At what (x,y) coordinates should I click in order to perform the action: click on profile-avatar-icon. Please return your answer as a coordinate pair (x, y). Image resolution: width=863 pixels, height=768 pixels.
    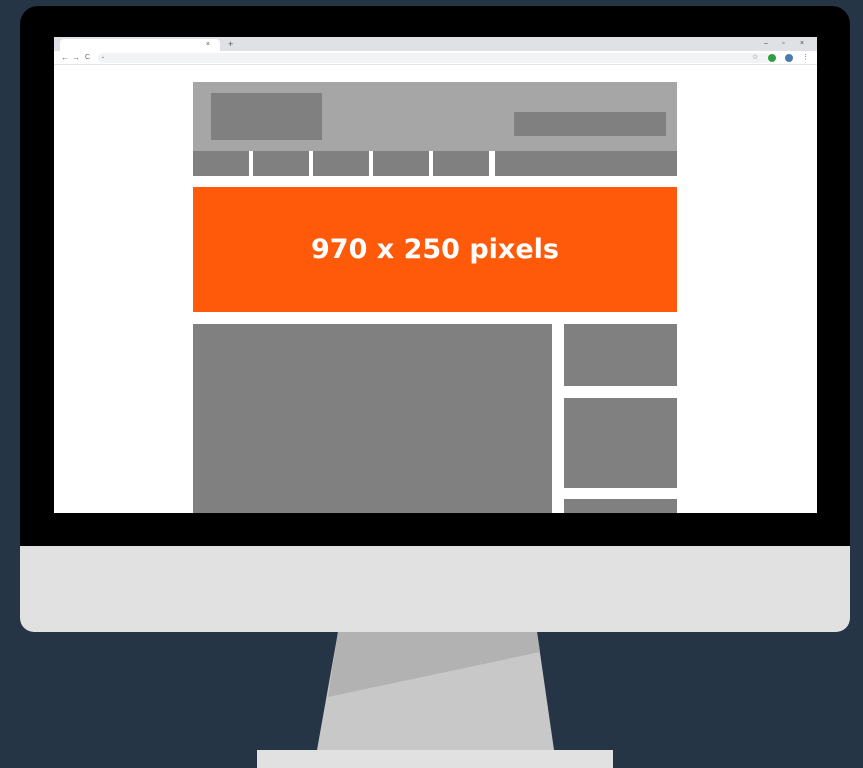
    Looking at the image, I should click on (789, 58).